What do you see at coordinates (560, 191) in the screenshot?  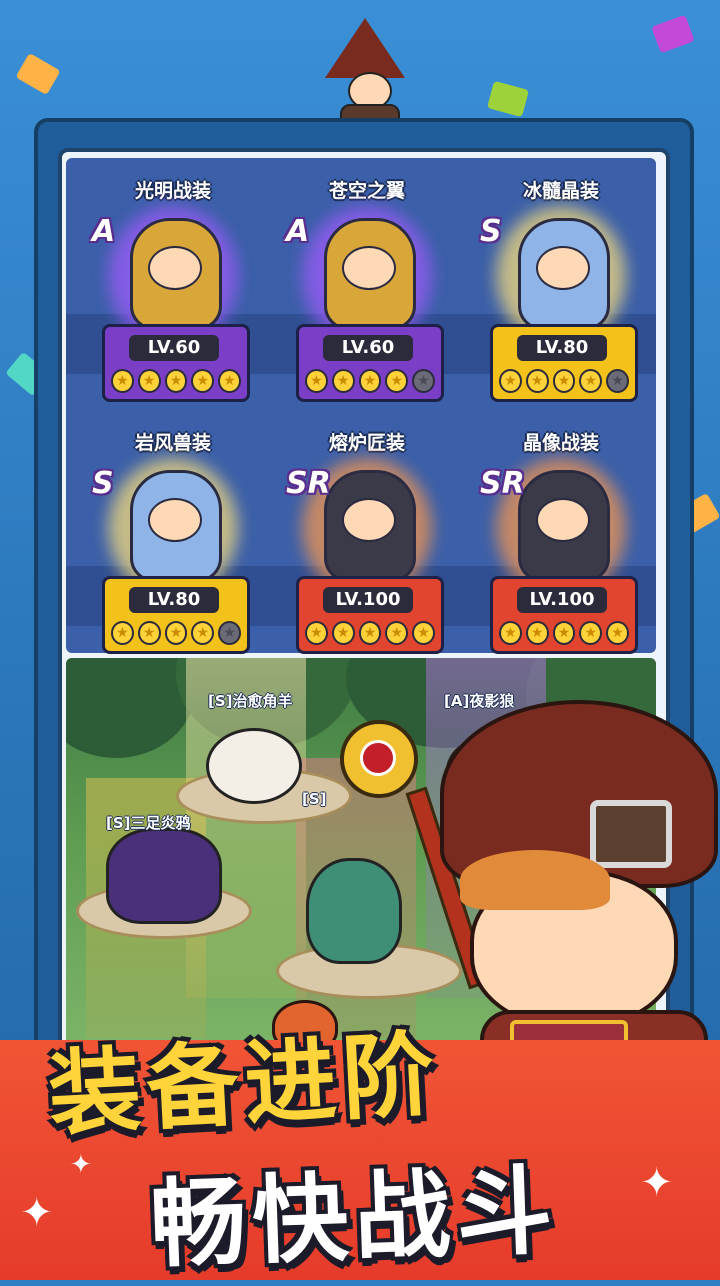 I see `equipment-name: 冰髓晶装` at bounding box center [560, 191].